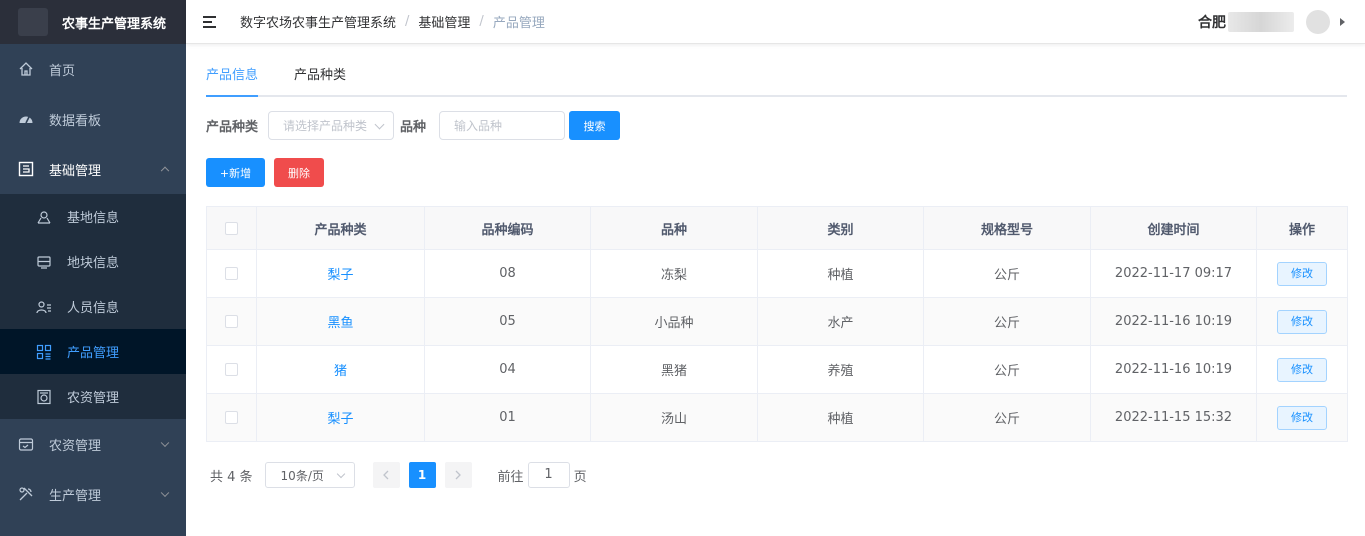  Describe the element at coordinates (211, 22) in the screenshot. I see `hamburger-icon` at that location.